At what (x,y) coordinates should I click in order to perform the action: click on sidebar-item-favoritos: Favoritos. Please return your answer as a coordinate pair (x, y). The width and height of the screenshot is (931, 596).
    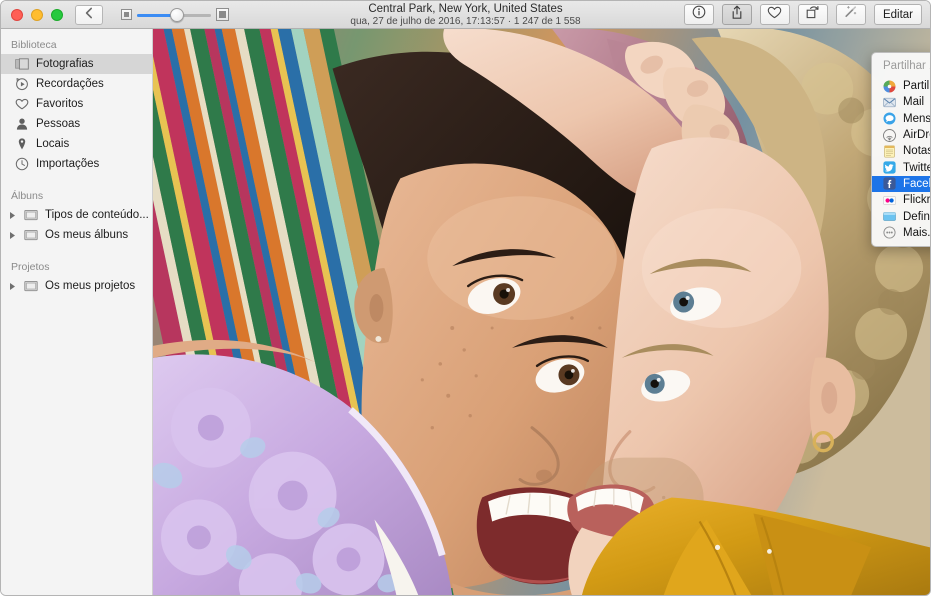
    Looking at the image, I should click on (76, 104).